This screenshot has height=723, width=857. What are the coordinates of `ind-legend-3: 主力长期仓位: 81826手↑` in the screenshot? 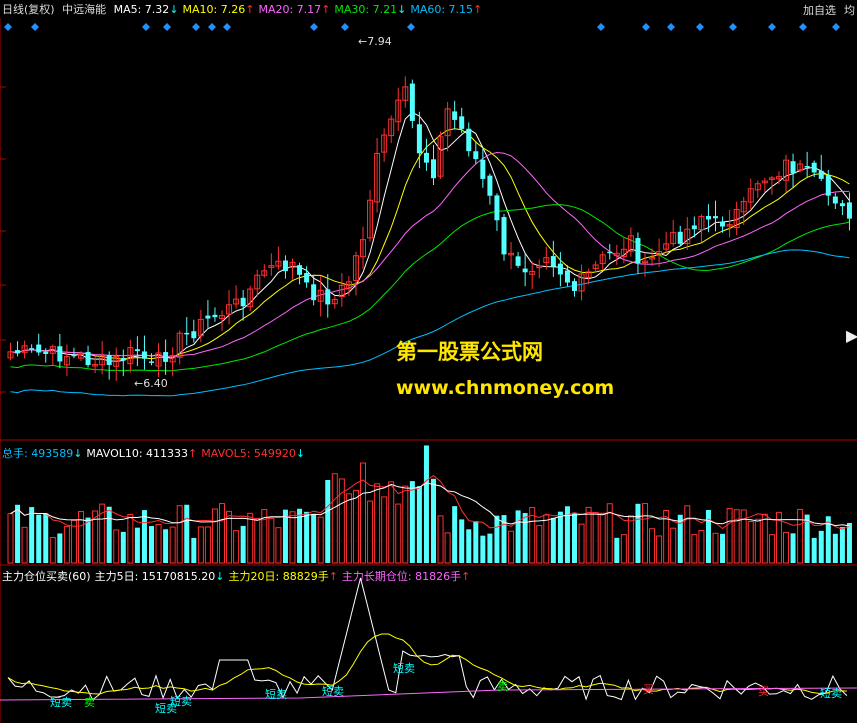 It's located at (406, 576).